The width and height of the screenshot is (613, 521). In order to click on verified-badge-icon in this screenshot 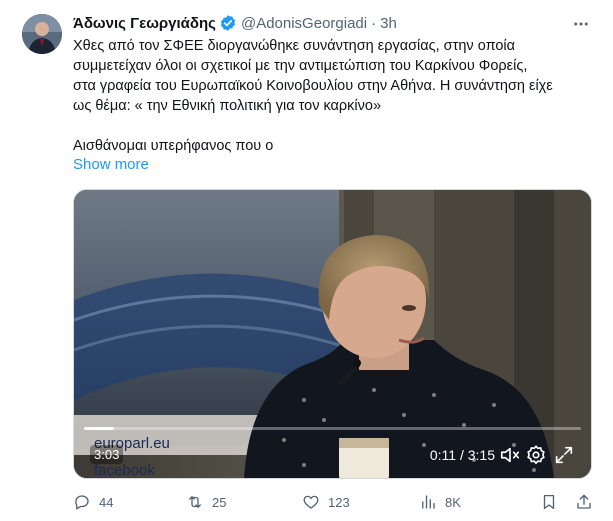, I will do `click(228, 23)`.